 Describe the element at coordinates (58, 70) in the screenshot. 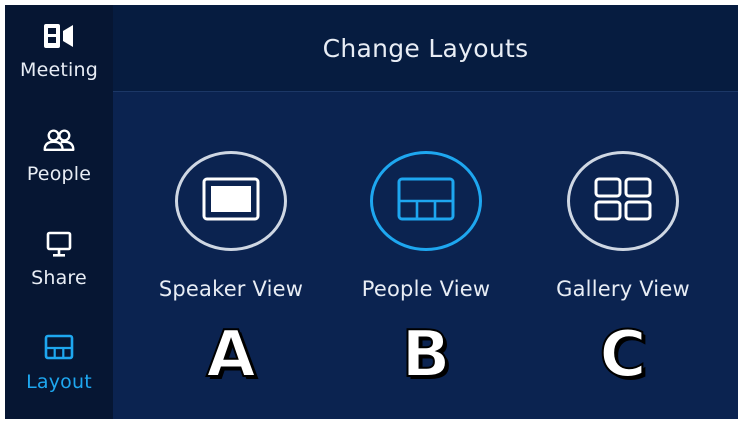

I see `sidebar-item-label: Meeting` at that location.